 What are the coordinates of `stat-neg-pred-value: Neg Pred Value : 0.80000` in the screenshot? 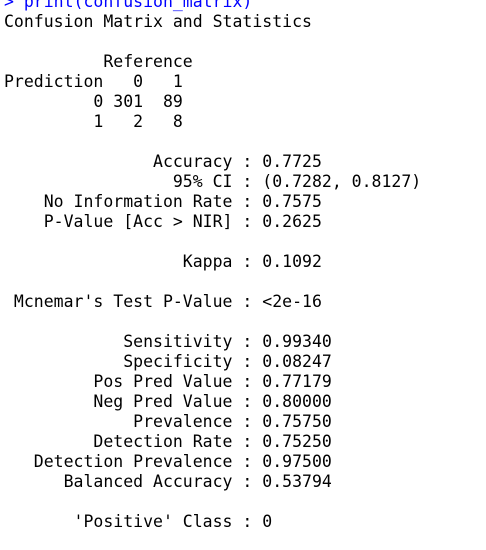 It's located at (168, 401).